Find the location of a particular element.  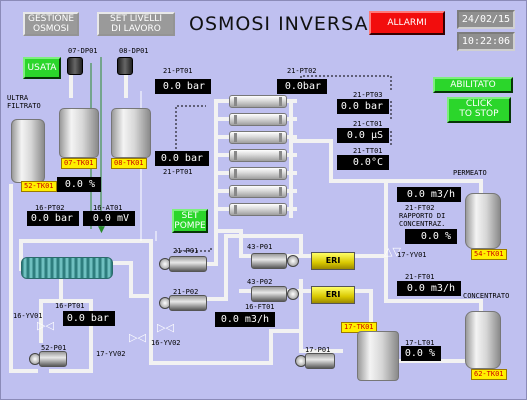

pump-17-icon is located at coordinates (320, 361).